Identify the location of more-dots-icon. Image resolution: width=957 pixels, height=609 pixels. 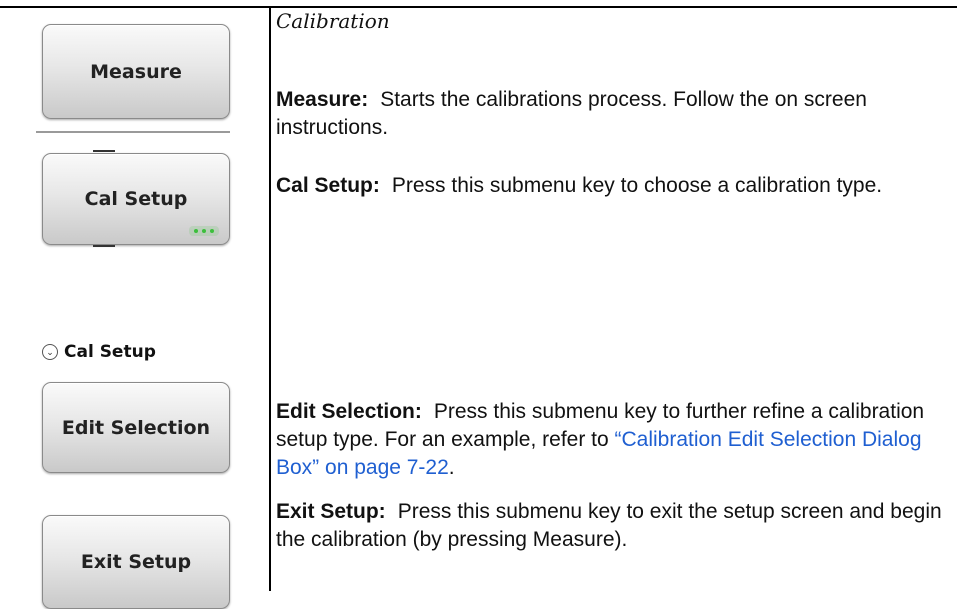
(204, 231).